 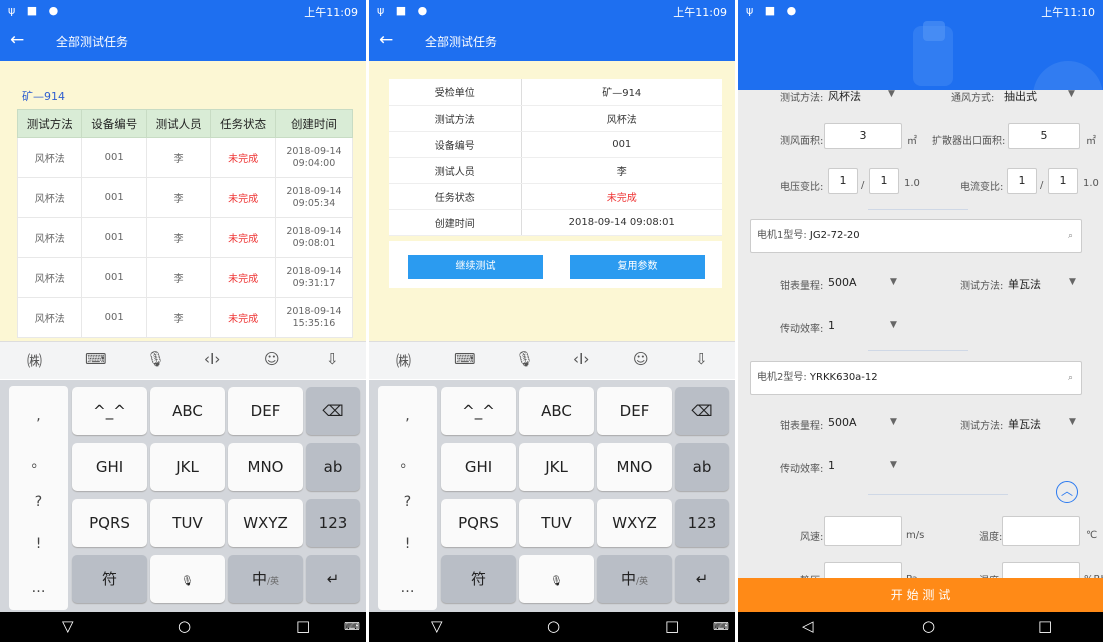 What do you see at coordinates (920, 595) in the screenshot?
I see `start-test-button: 开 始 测 试` at bounding box center [920, 595].